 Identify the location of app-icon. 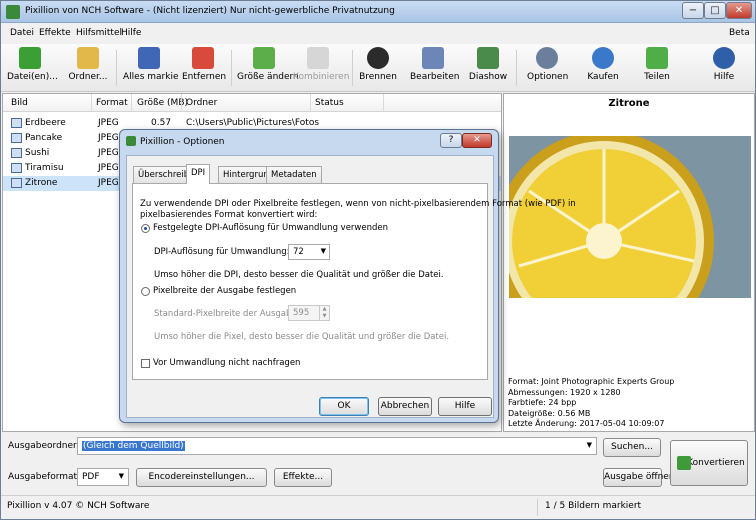
(13, 12).